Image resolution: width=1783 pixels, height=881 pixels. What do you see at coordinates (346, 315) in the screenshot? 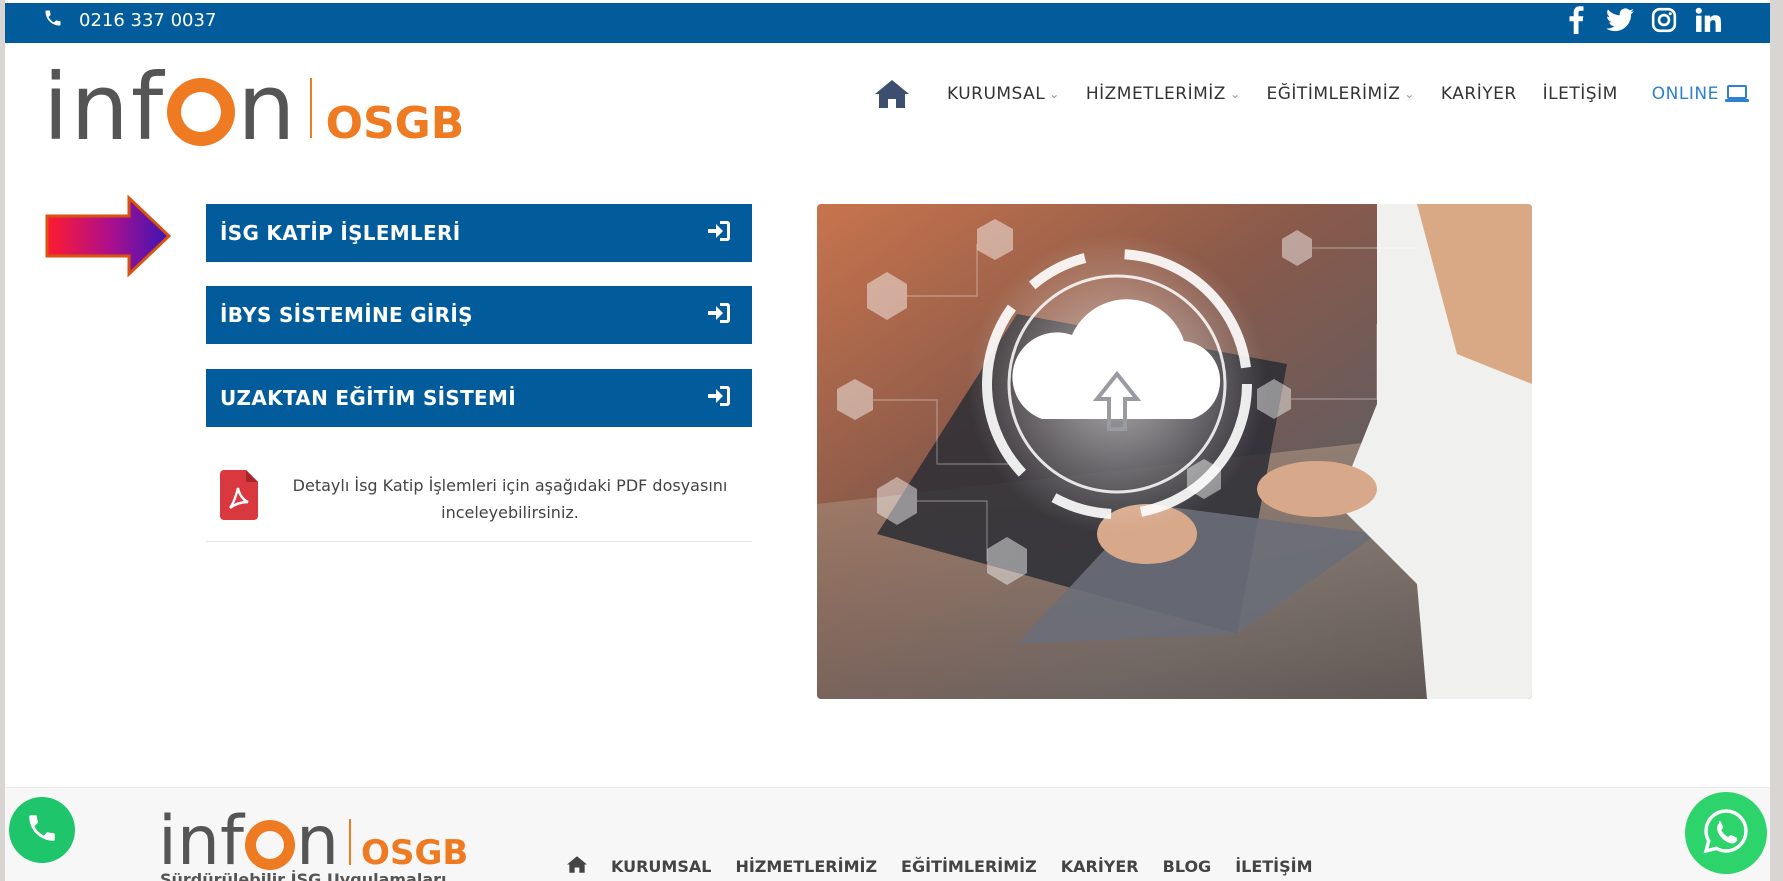
I see `ibys-label: İBYS SİSTEMİNE GİRİŞ` at bounding box center [346, 315].